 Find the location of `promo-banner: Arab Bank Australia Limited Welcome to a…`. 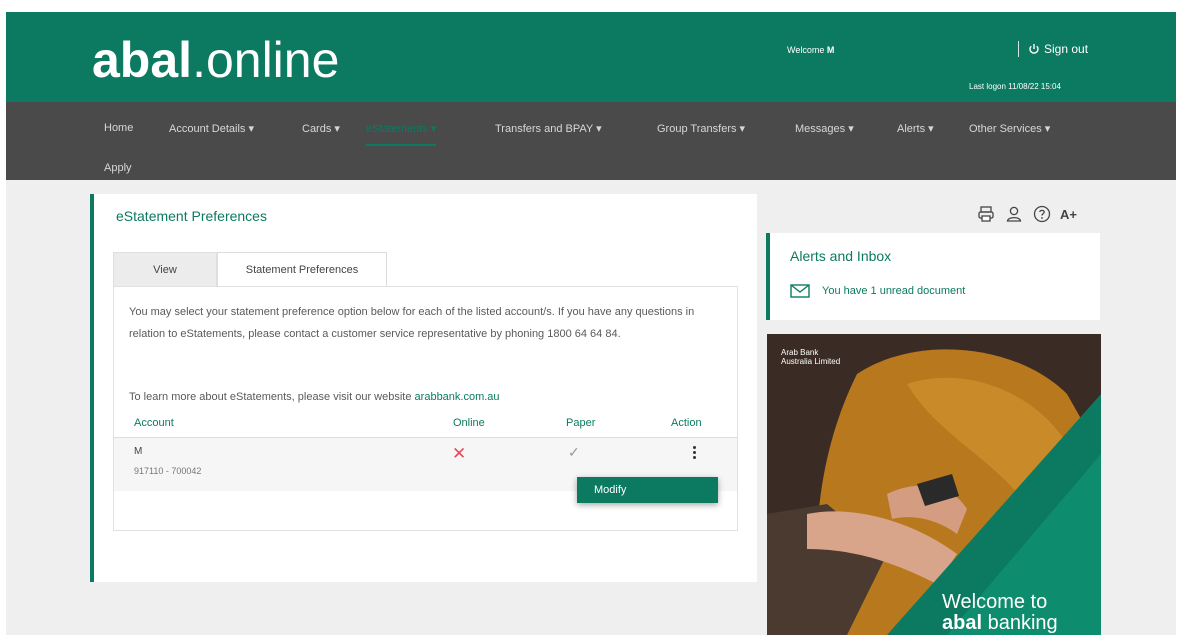

promo-banner: Arab Bank Australia Limited Welcome to a… is located at coordinates (934, 484).